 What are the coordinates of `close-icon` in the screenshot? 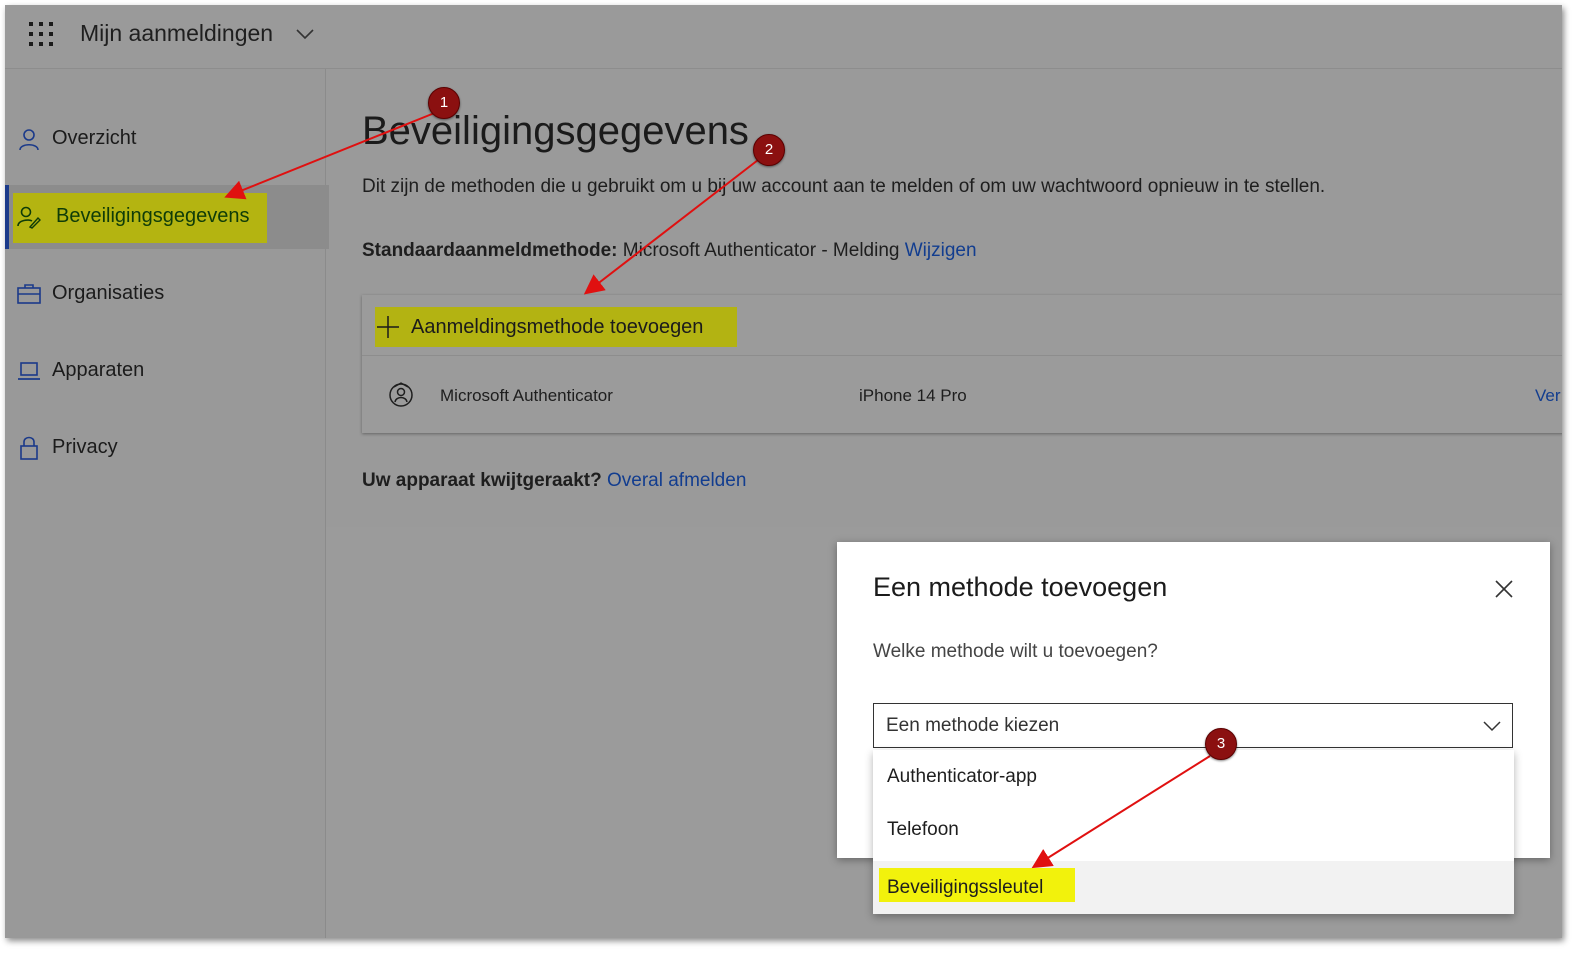 It's located at (1504, 589).